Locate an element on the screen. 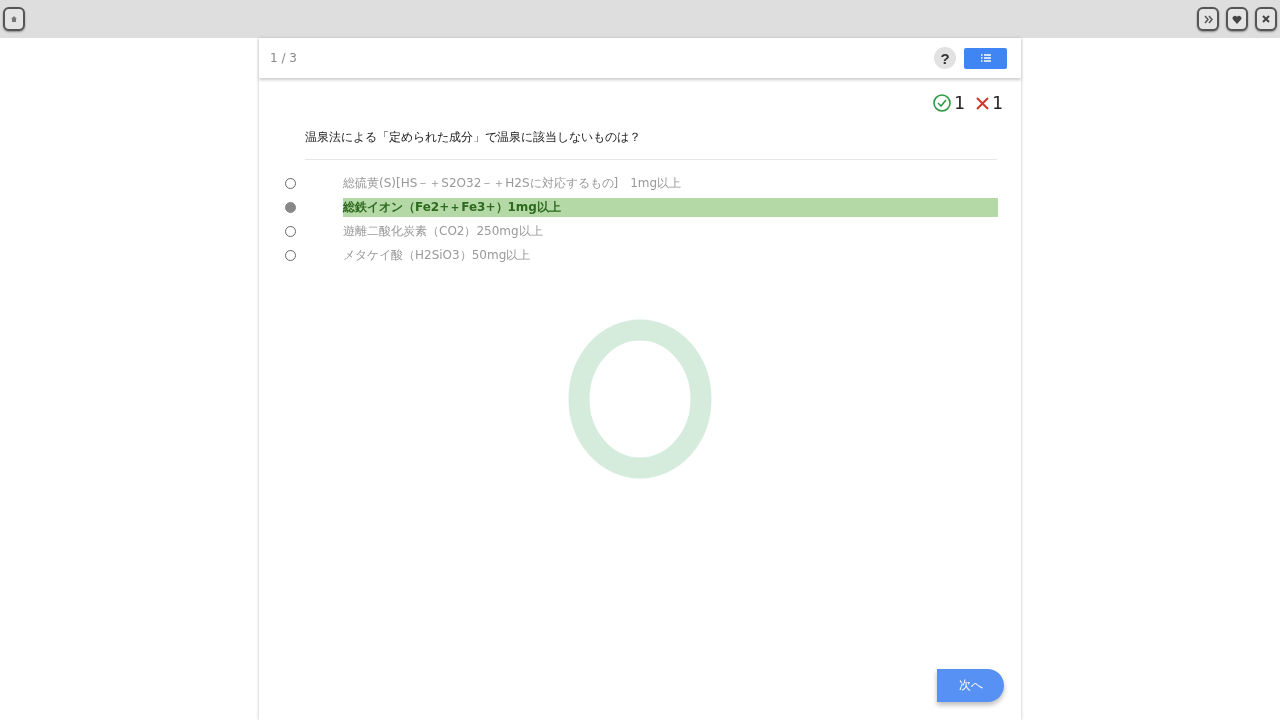 This screenshot has width=1280, height=720. menu-button is located at coordinates (985, 58).